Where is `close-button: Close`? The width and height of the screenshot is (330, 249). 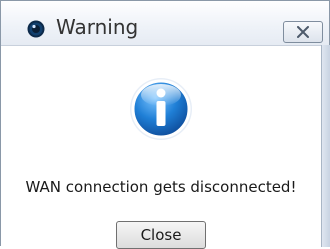
close-button: Close is located at coordinates (161, 235).